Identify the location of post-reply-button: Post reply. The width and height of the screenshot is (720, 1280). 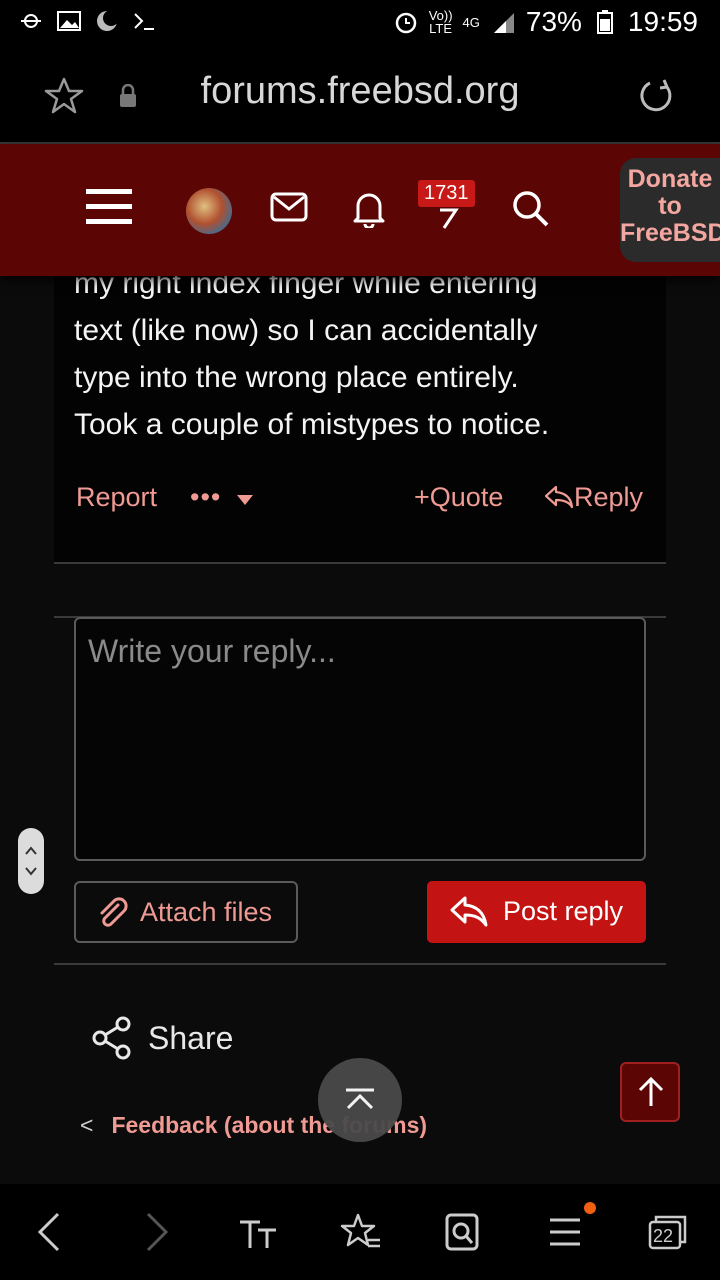
(536, 912).